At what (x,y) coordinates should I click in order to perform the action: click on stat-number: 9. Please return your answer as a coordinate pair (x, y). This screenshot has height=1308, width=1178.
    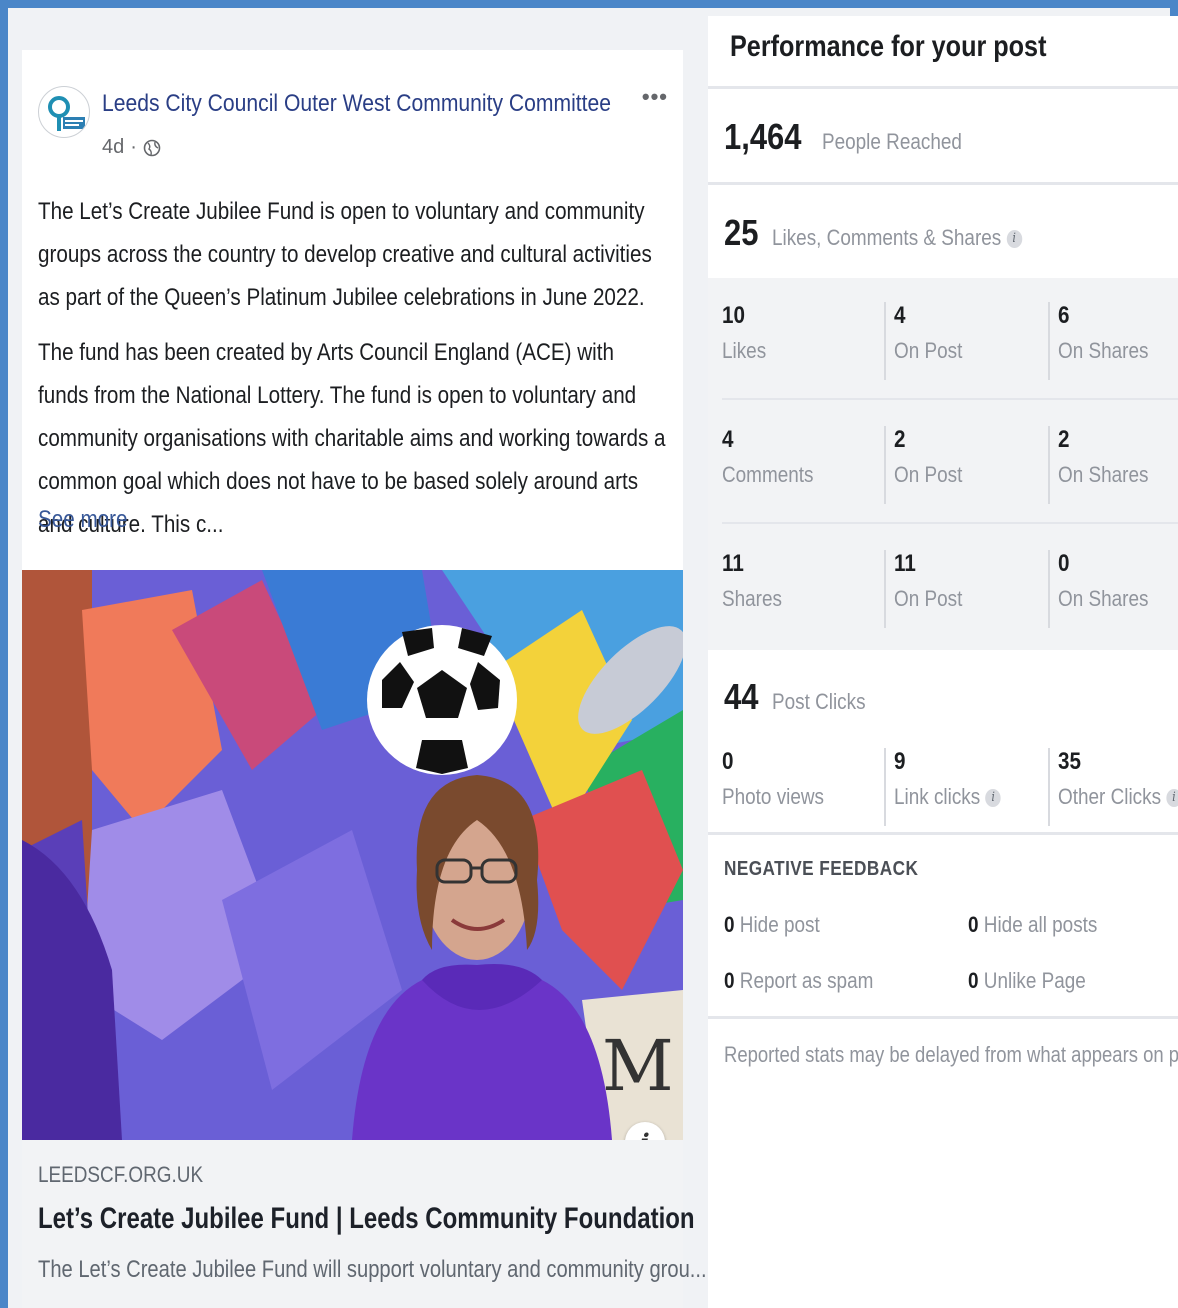
    Looking at the image, I should click on (900, 761).